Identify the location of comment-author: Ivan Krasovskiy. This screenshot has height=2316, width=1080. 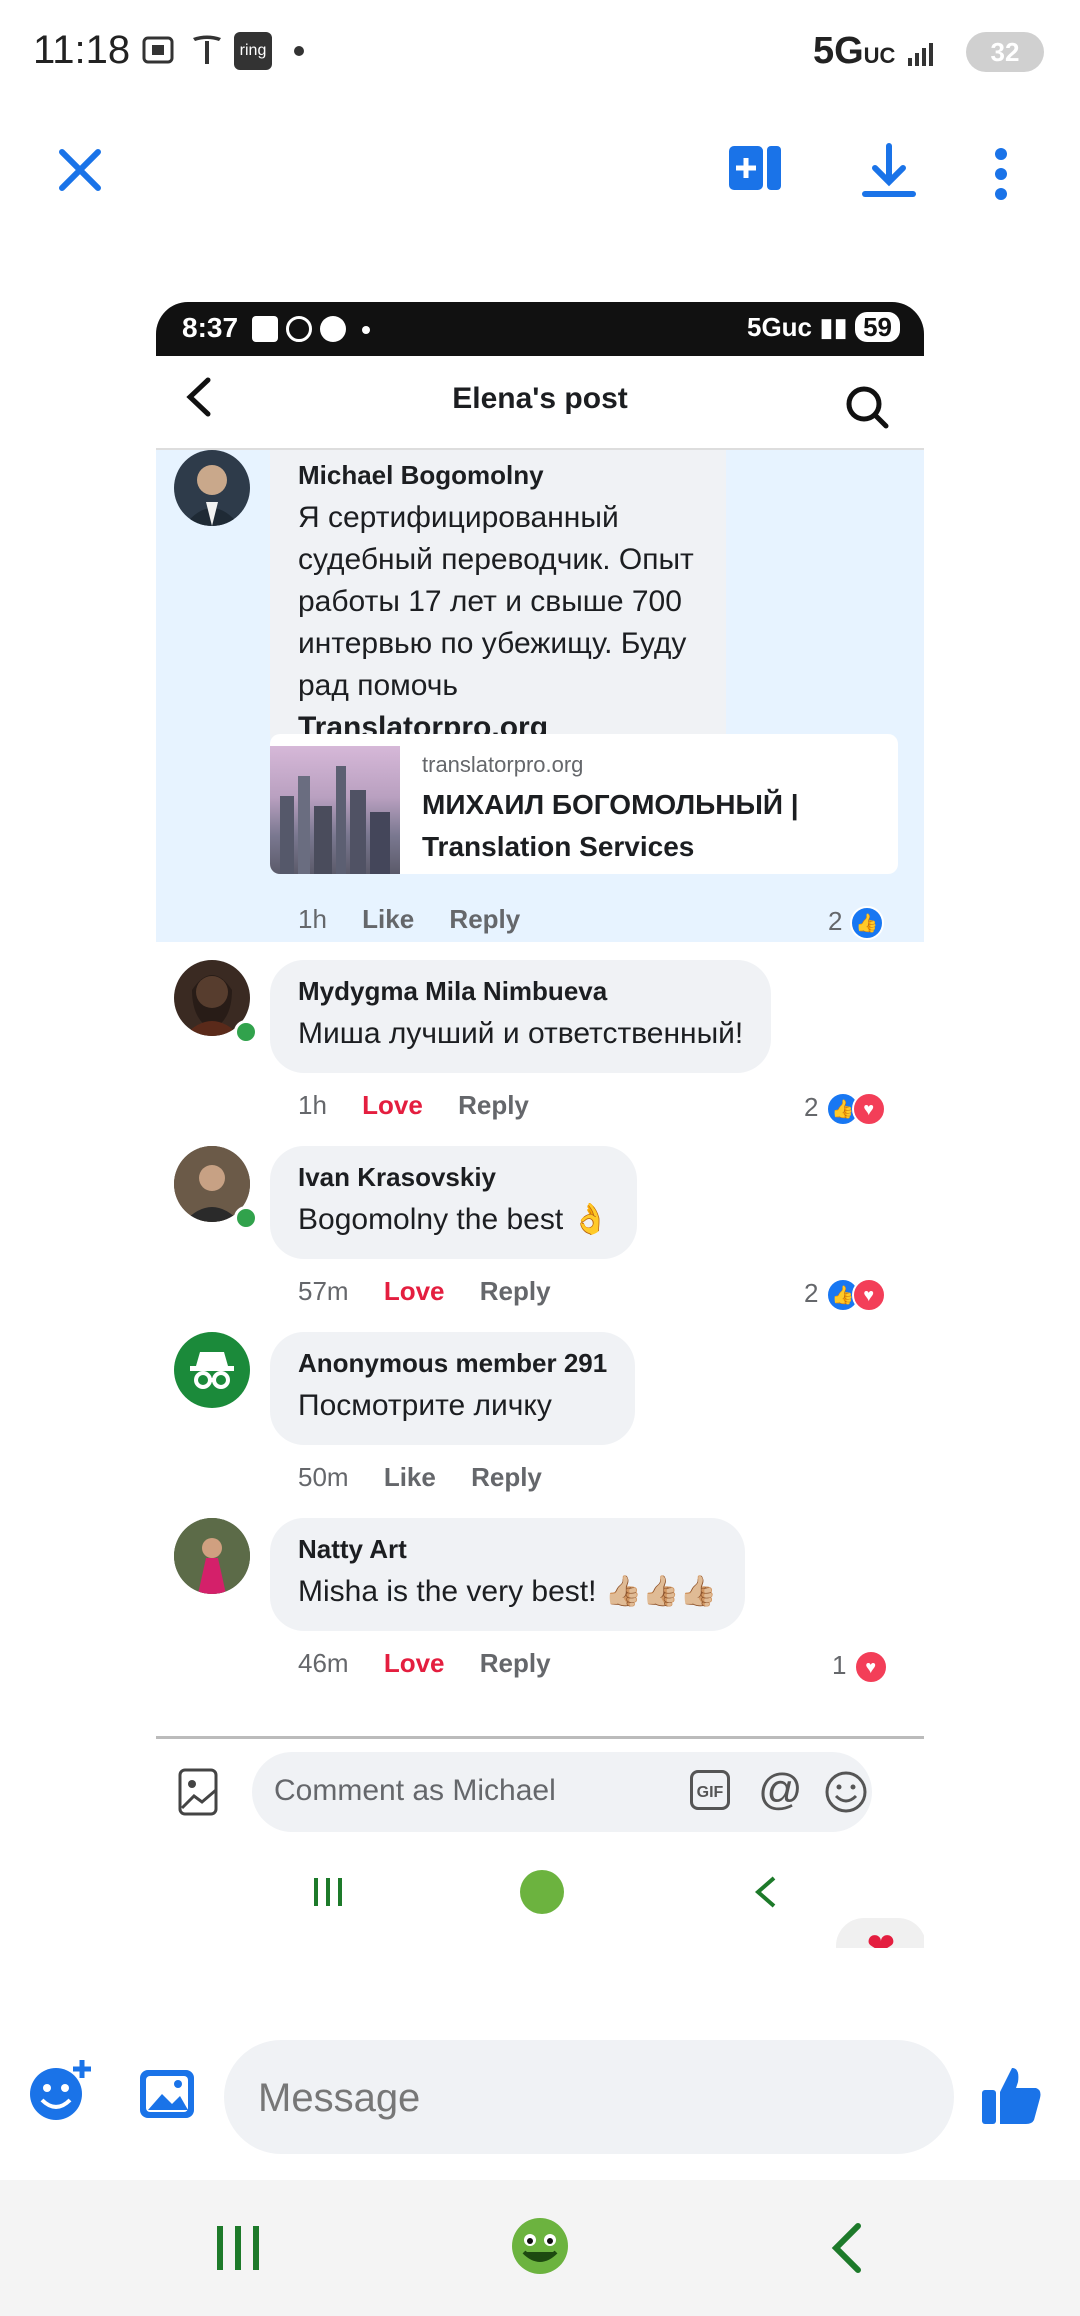
(453, 1177).